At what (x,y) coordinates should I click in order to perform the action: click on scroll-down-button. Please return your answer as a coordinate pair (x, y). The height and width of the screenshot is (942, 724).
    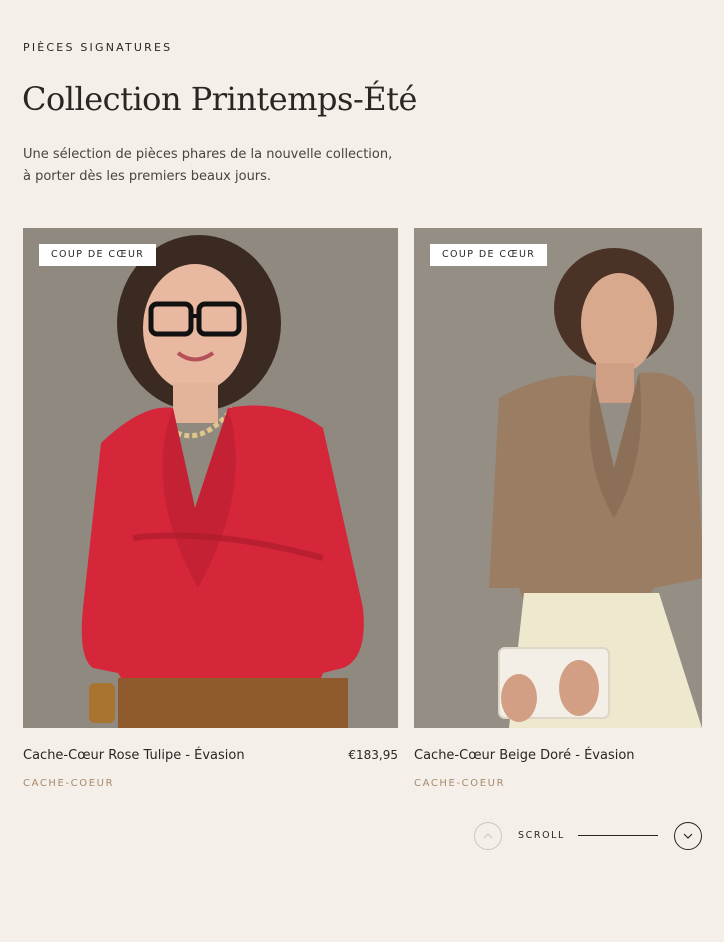
    Looking at the image, I should click on (688, 836).